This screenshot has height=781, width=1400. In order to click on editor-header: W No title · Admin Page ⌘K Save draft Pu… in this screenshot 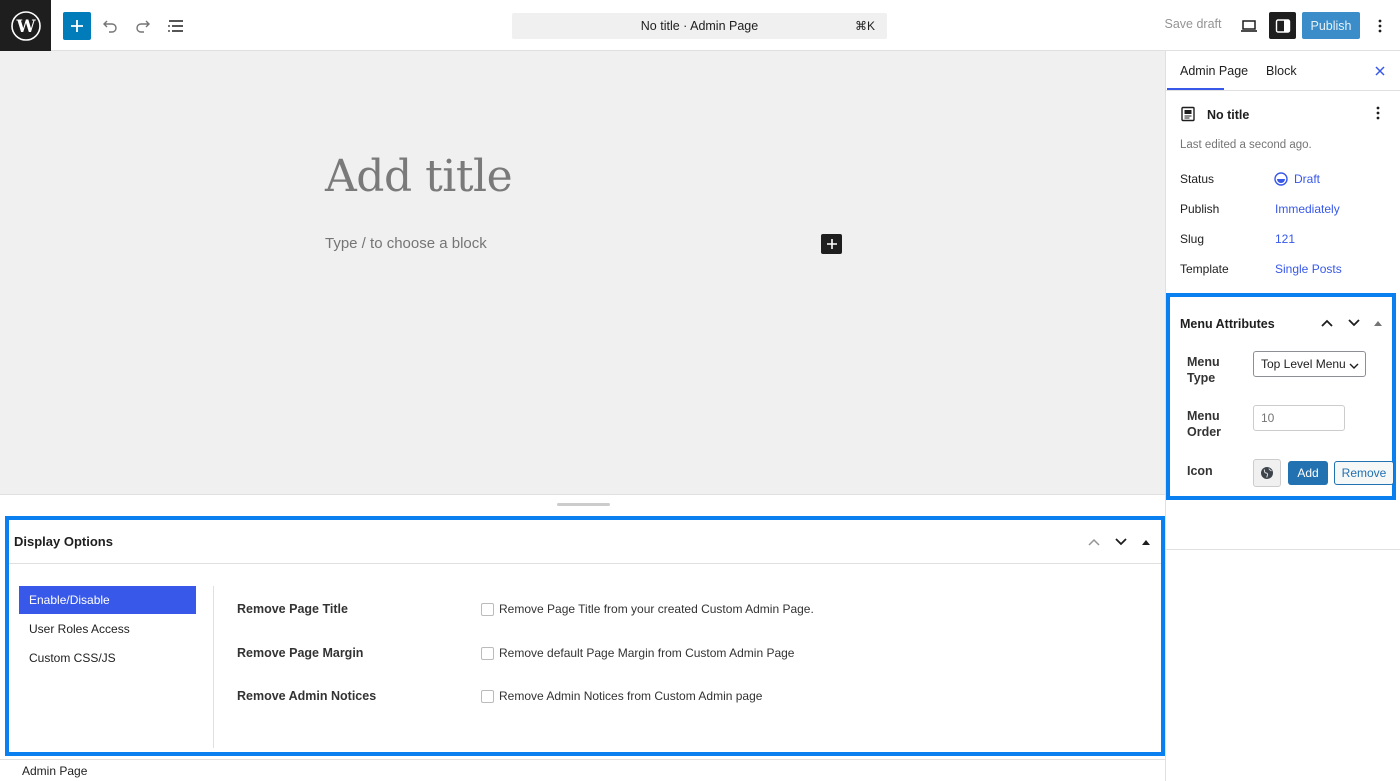, I will do `click(700, 25)`.